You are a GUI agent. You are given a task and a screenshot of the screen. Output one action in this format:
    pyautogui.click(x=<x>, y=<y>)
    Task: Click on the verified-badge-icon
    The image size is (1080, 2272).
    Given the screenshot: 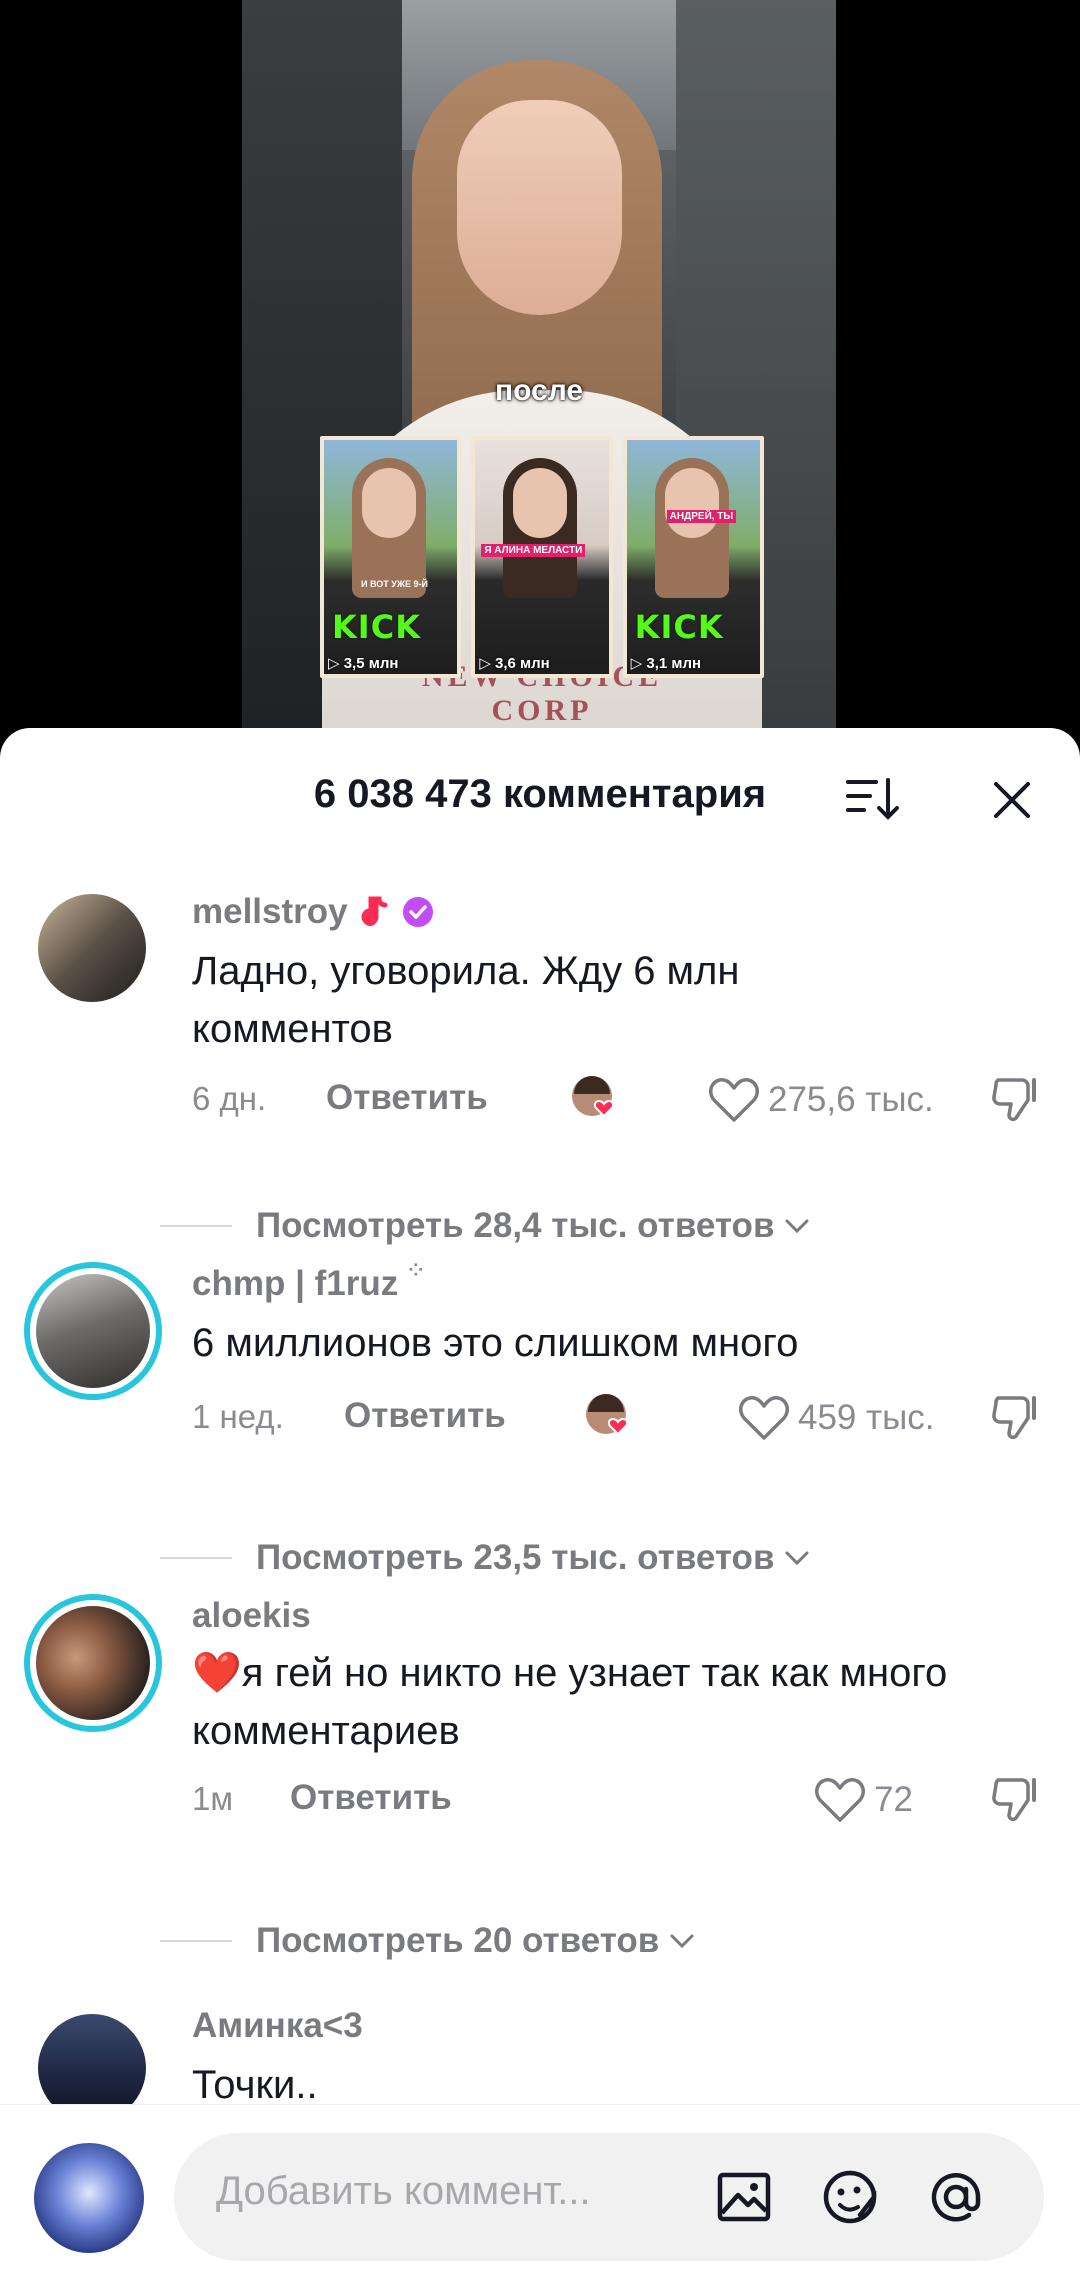 What is the action you would take?
    pyautogui.click(x=417, y=912)
    